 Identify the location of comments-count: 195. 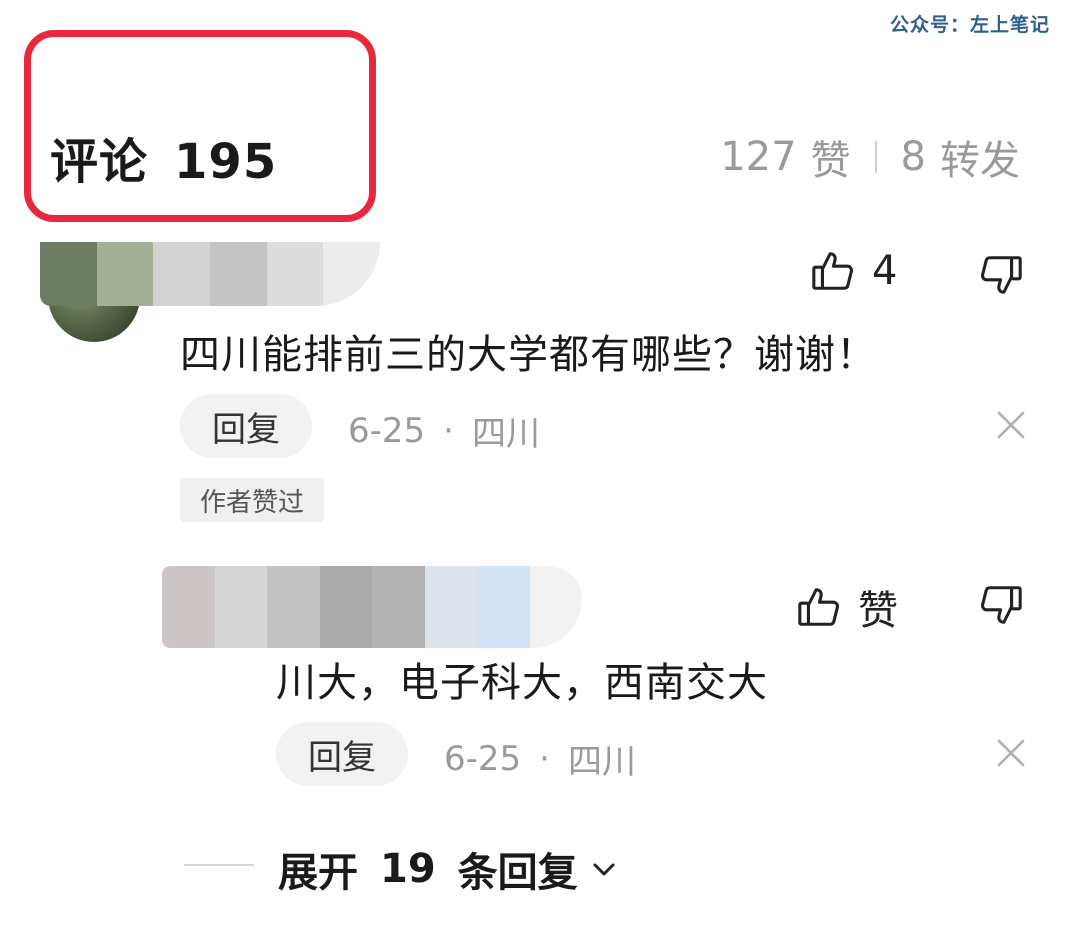
(226, 162).